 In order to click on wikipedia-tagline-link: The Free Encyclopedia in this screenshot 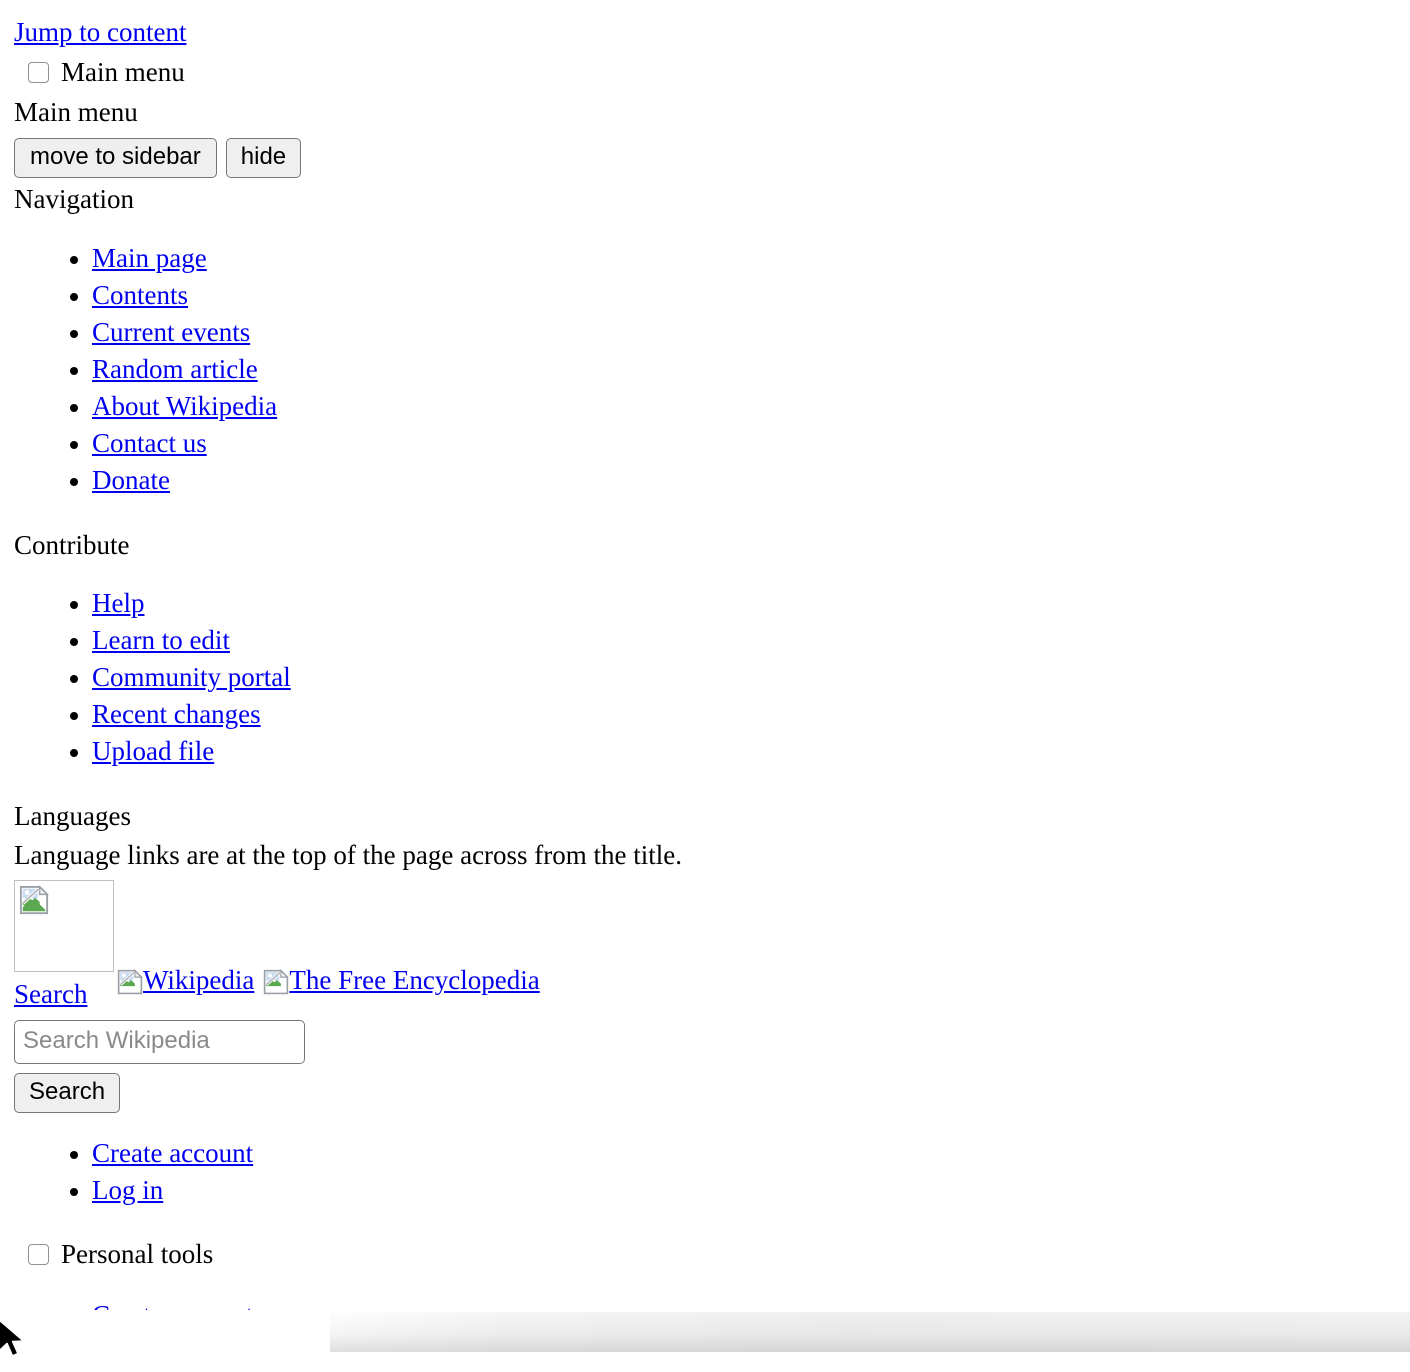, I will do `click(401, 980)`.